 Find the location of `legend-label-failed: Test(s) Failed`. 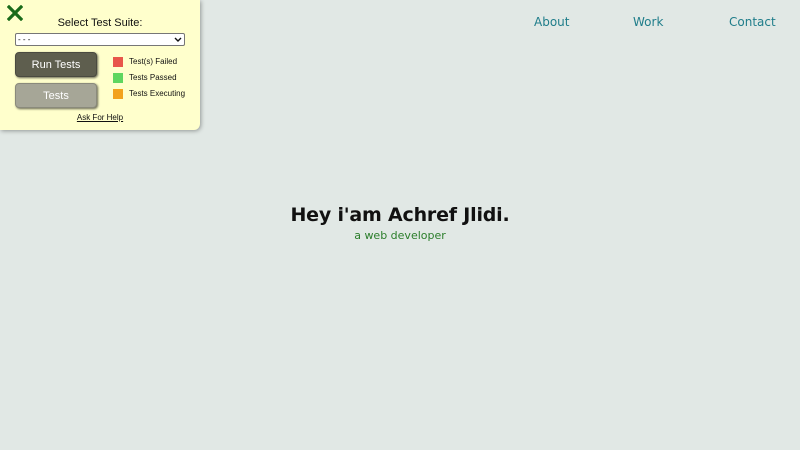

legend-label-failed: Test(s) Failed is located at coordinates (153, 61).